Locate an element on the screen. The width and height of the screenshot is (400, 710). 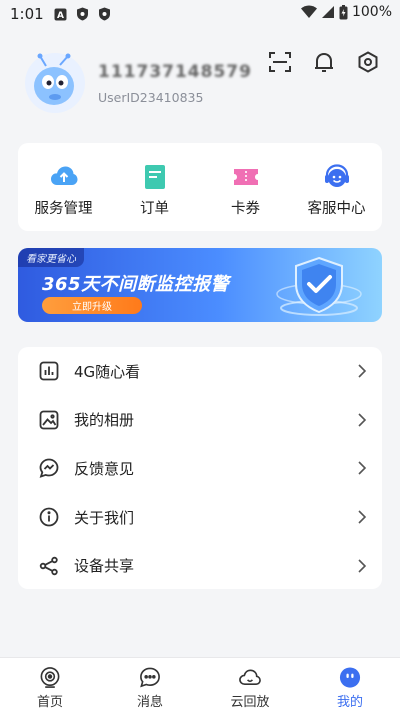
message-icon is located at coordinates (150, 677).